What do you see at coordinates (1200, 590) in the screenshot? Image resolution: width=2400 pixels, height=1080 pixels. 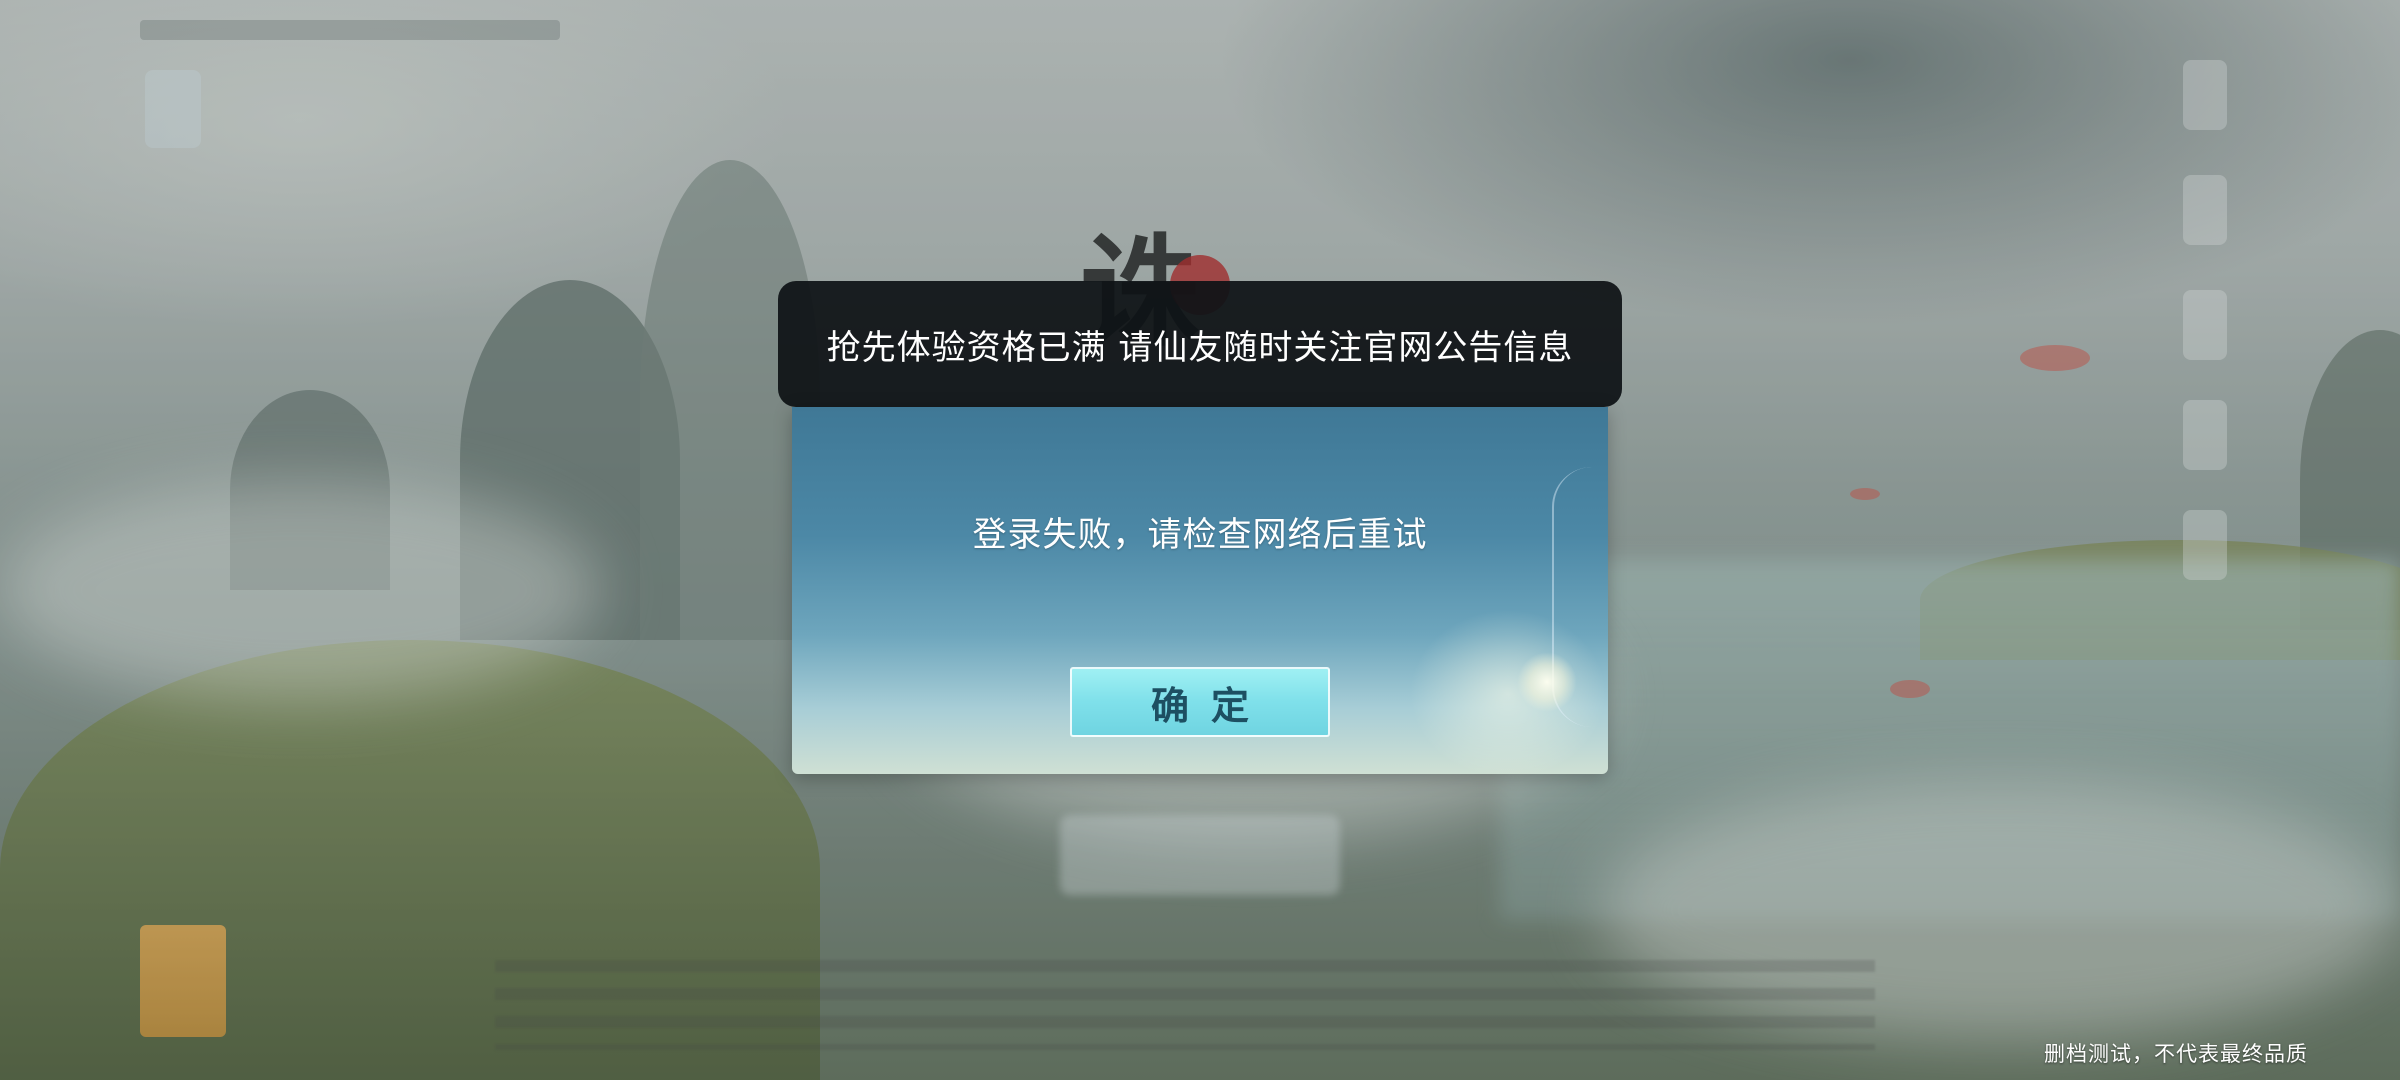 I see `error-dialog: 登录失败，请检查网络后重试 确定` at bounding box center [1200, 590].